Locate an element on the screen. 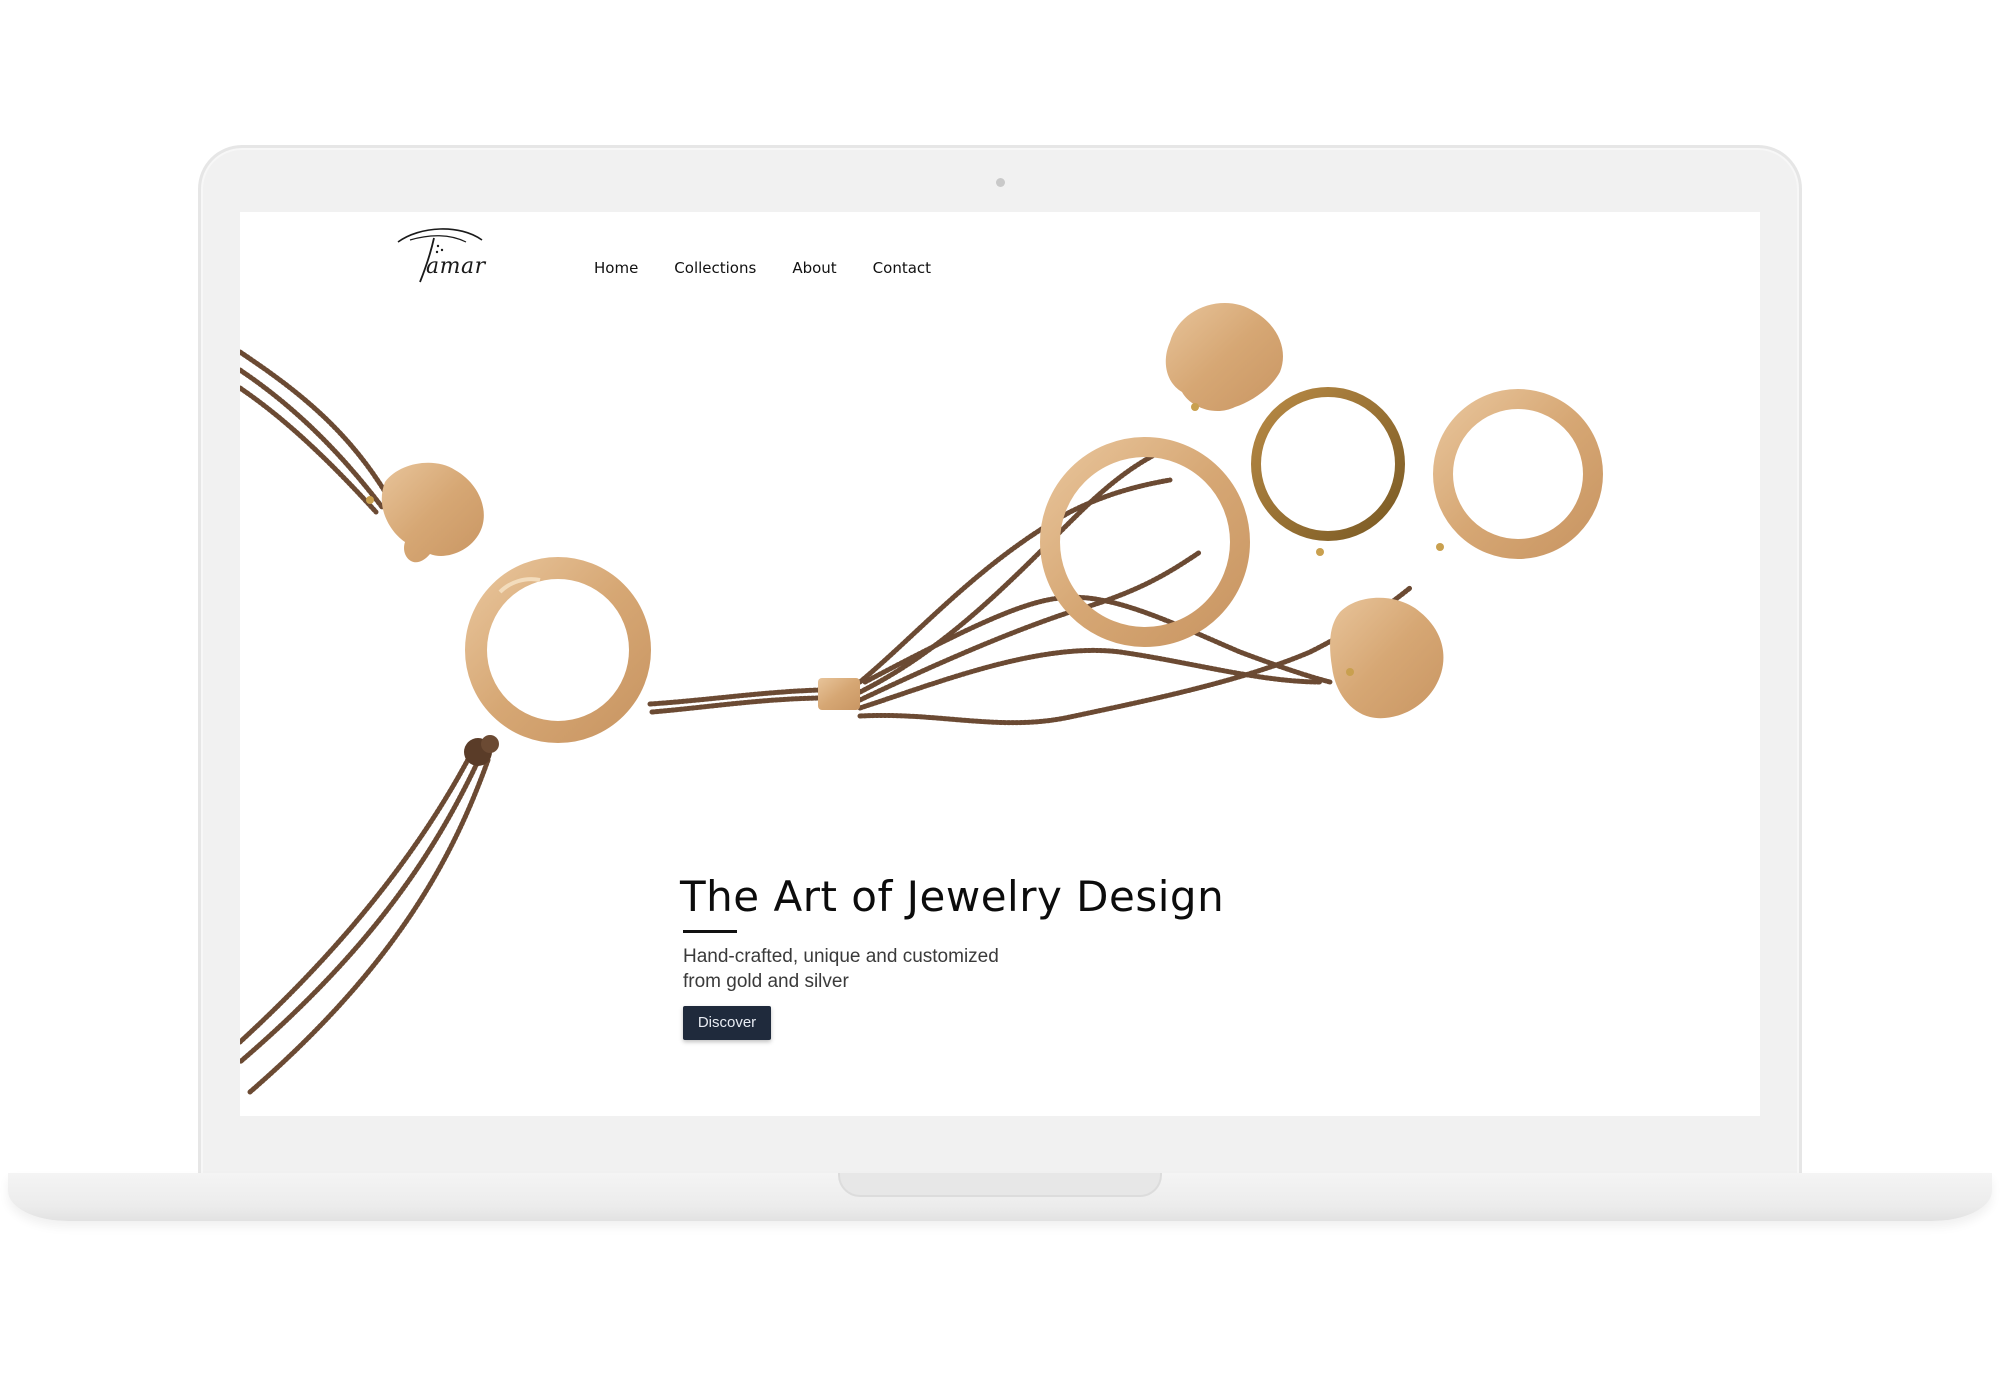  nav-collections: Collections is located at coordinates (715, 268).